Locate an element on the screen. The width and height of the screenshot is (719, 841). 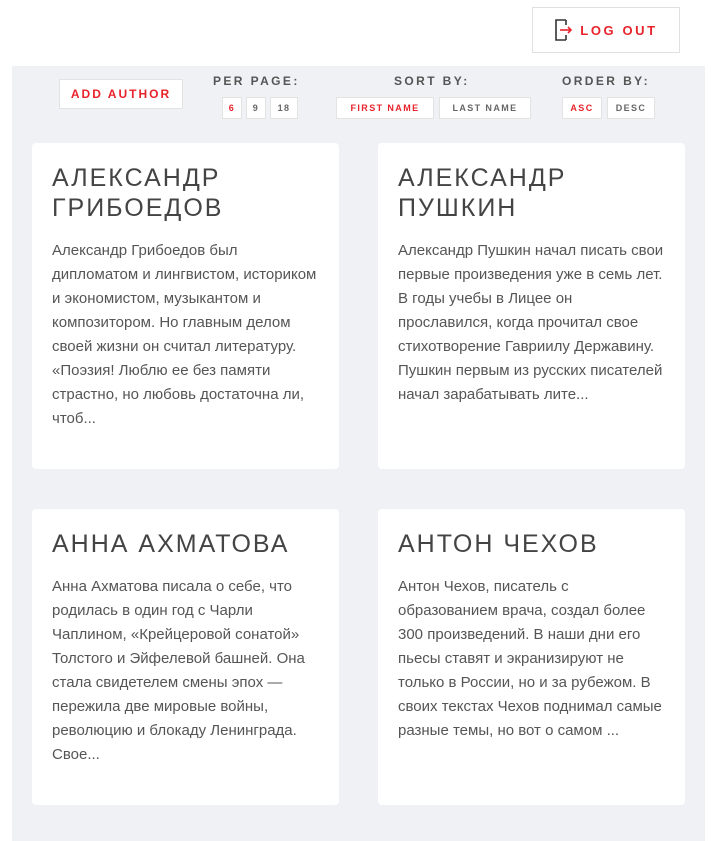
log-out-icon is located at coordinates (564, 30).